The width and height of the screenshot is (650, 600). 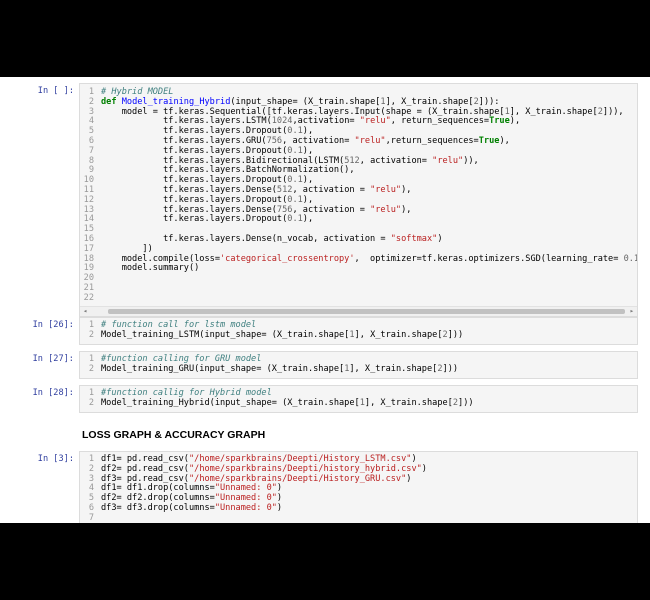 I want to click on line-number: 22, so click(x=88, y=297).